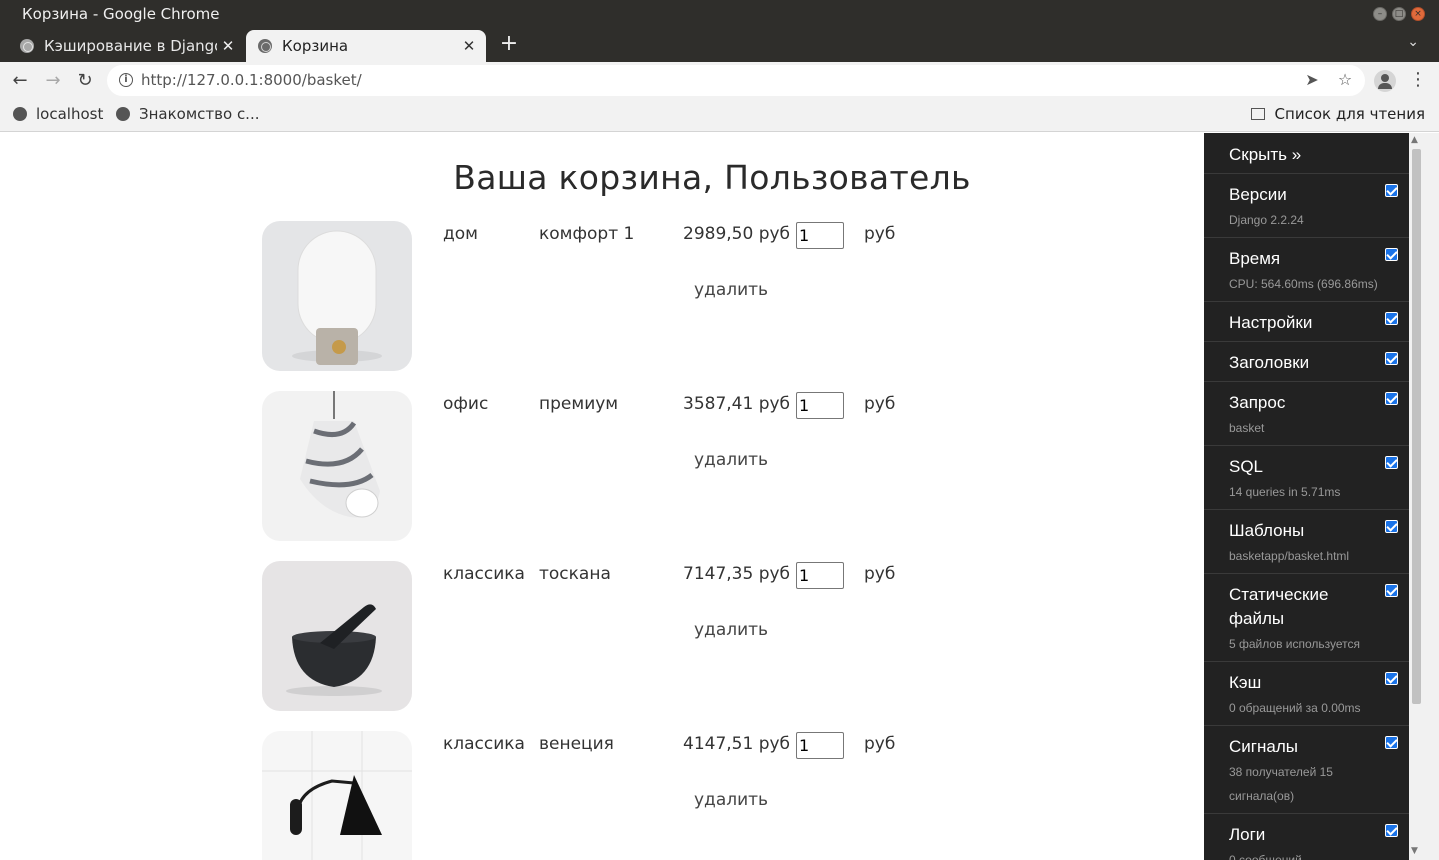 The height and width of the screenshot is (860, 1439). I want to click on panel-headers: Заголовки, so click(1306, 361).